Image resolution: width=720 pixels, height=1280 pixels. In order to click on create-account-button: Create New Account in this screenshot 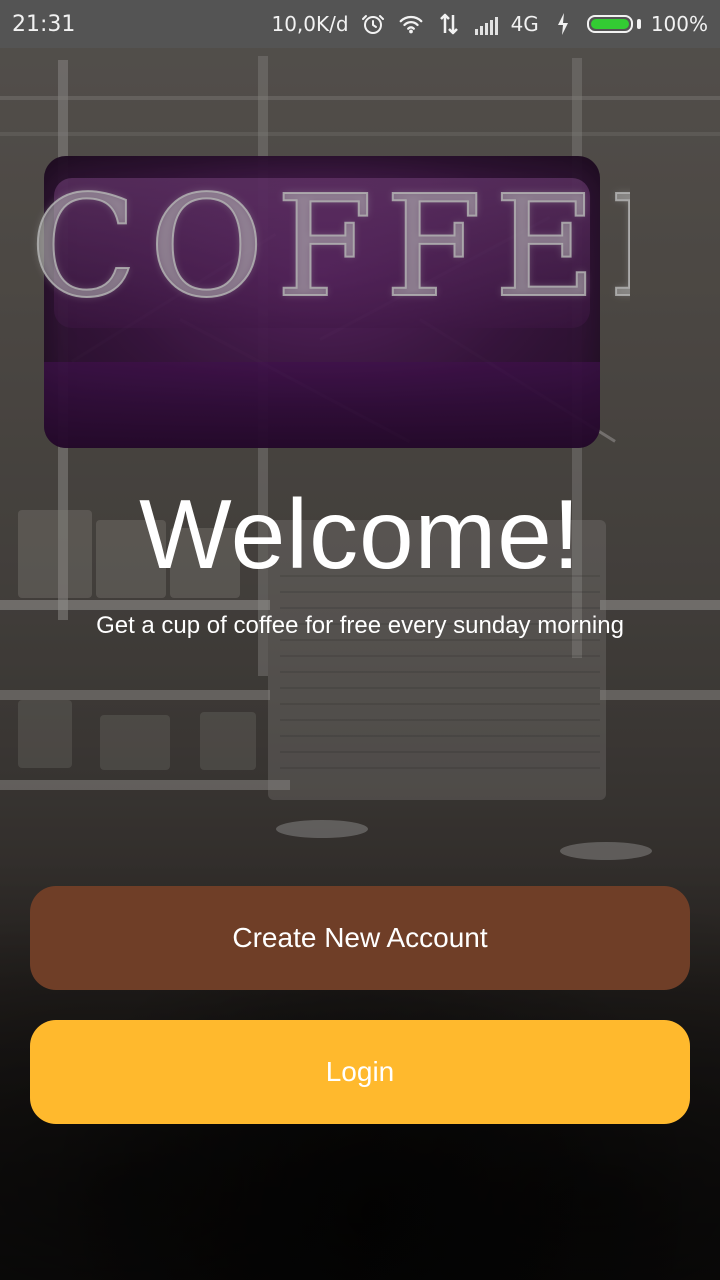, I will do `click(360, 938)`.